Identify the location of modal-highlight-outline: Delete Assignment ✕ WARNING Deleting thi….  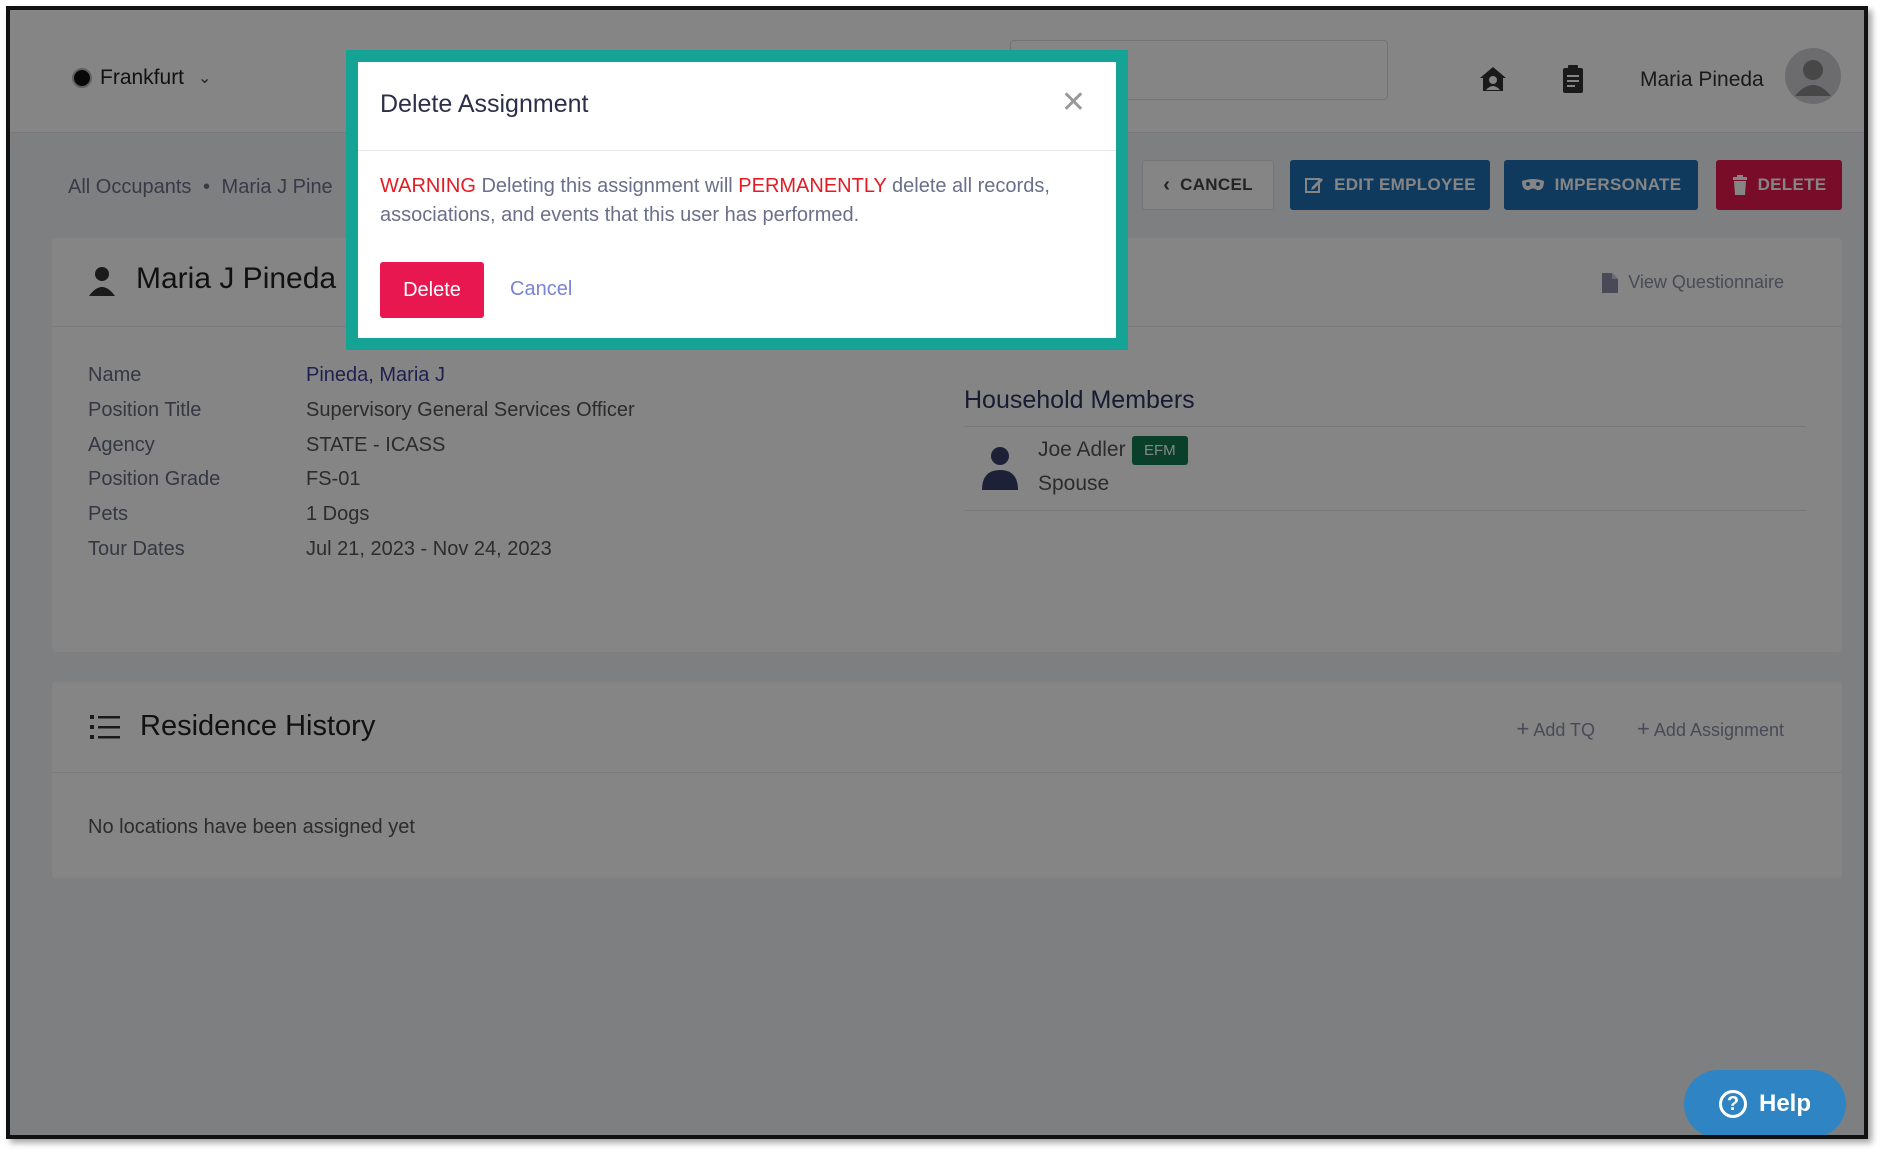
(737, 200).